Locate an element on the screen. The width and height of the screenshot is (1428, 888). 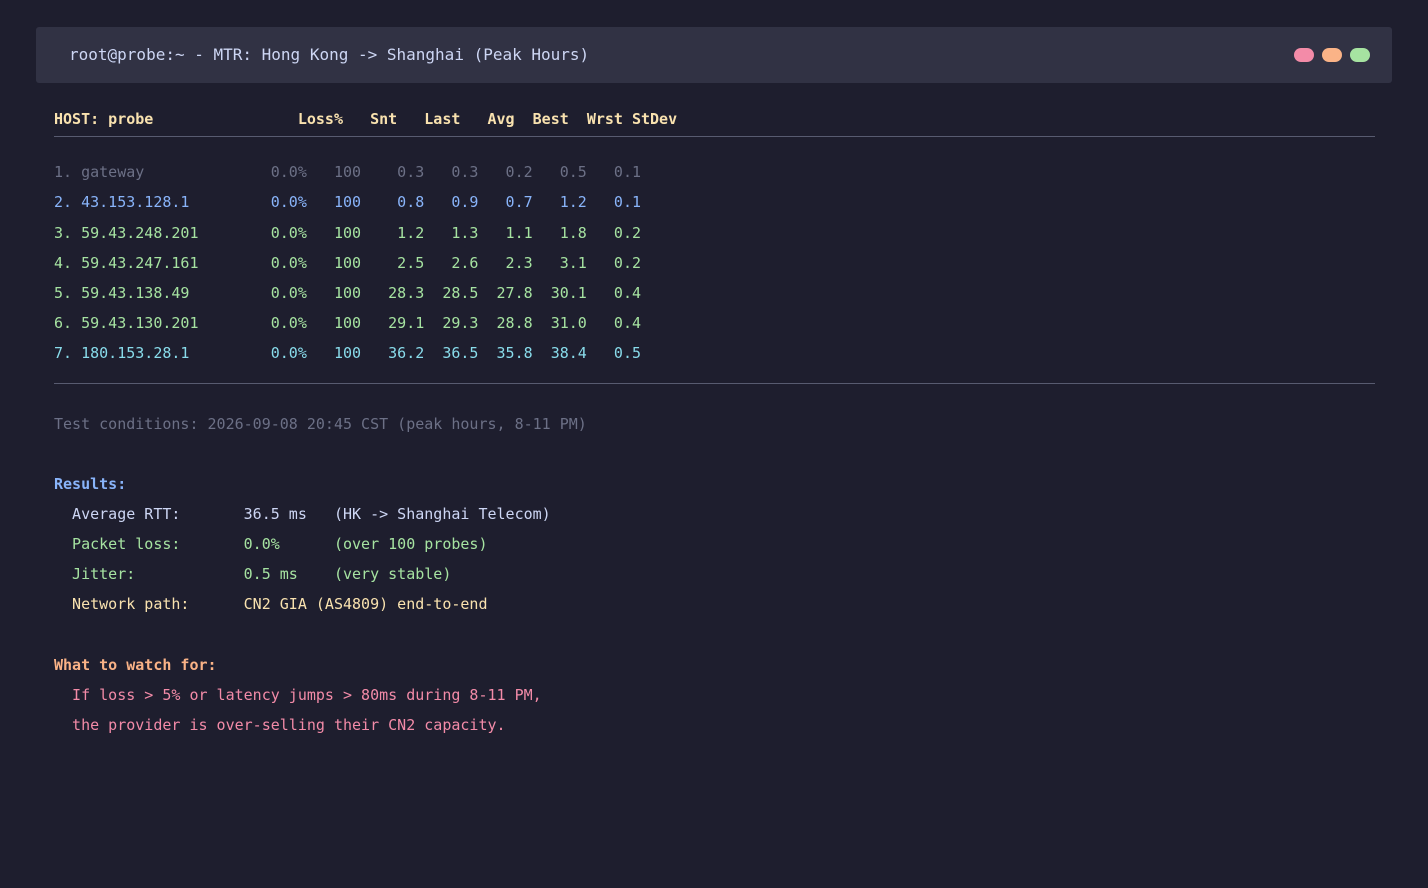
hop-row: 1. gateway 0.0% 100 0.3 0.3 0.2 0.5 0.1 is located at coordinates (347, 172).